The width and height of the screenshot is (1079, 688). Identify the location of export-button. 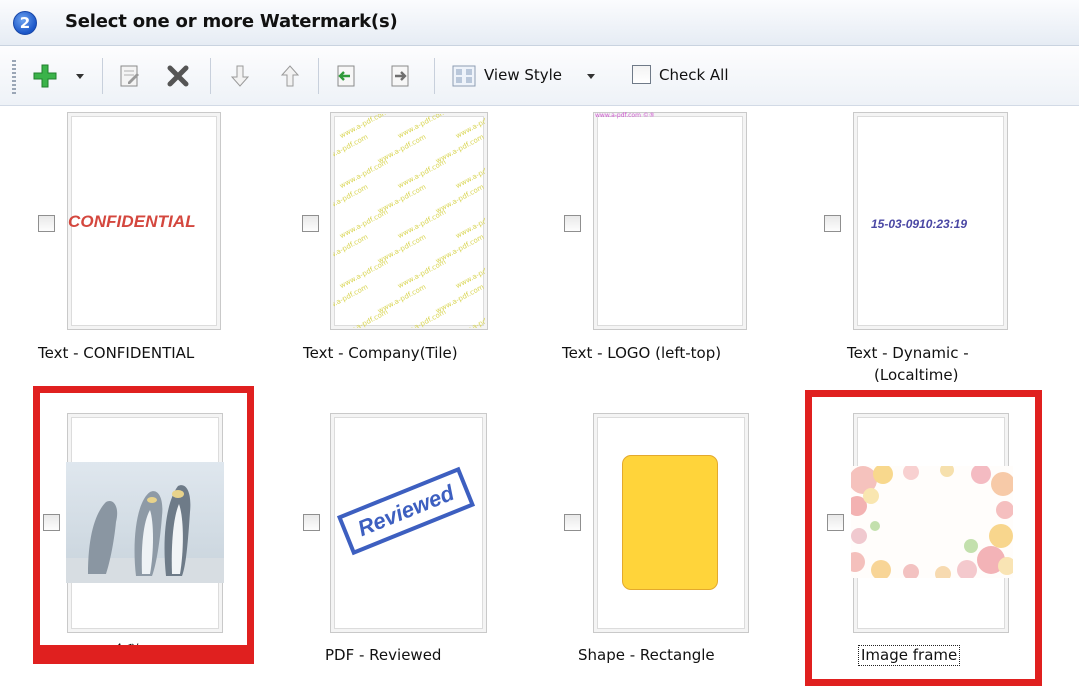
(400, 76).